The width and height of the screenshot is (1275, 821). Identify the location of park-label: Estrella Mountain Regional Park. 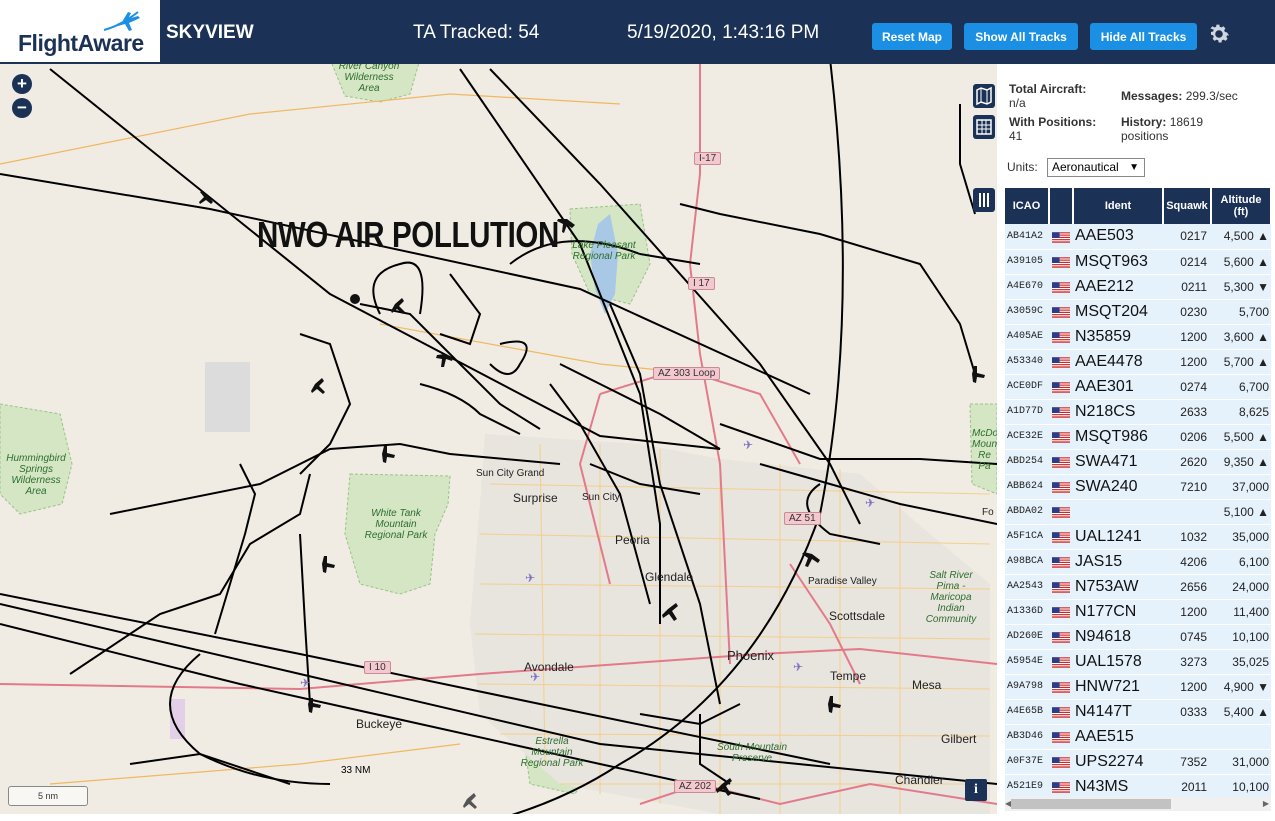
(552, 752).